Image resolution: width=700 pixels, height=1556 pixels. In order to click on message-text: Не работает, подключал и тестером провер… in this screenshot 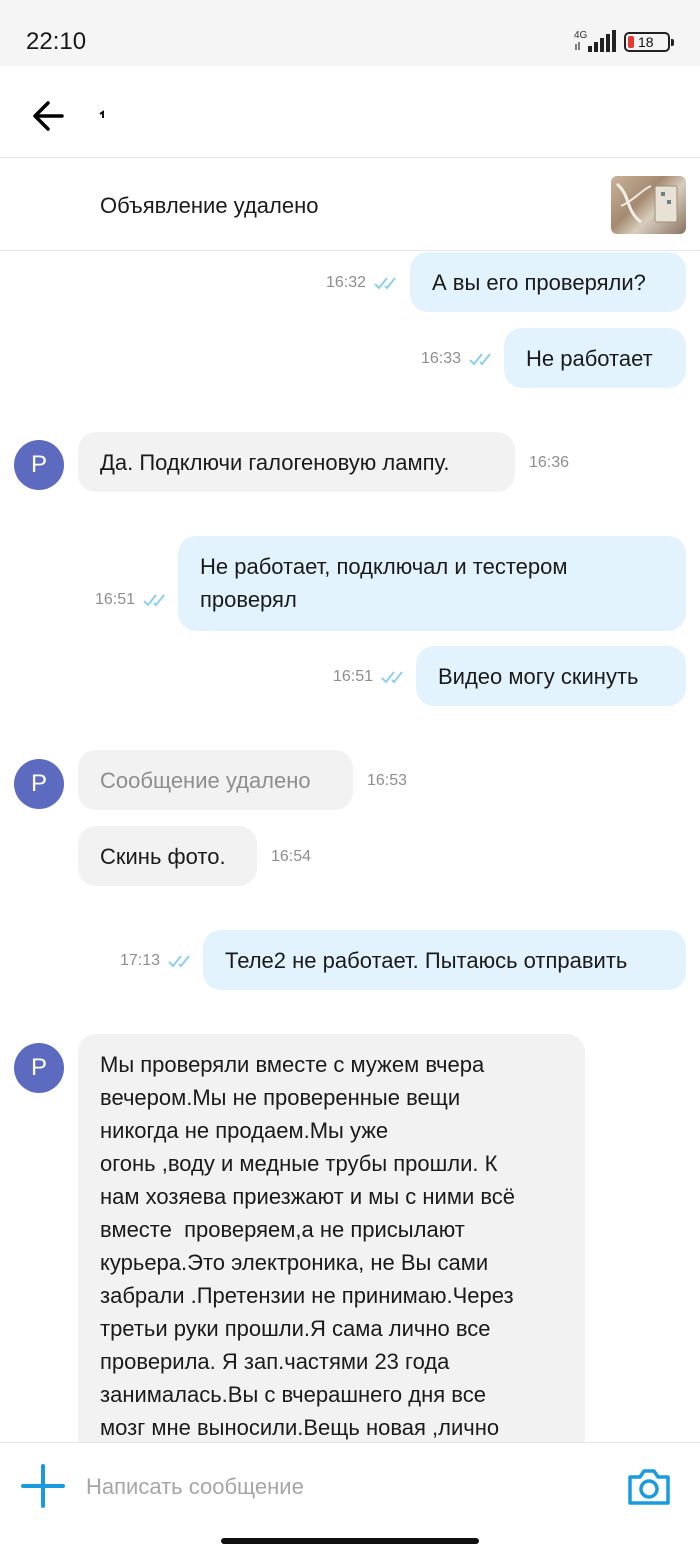, I will do `click(384, 583)`.